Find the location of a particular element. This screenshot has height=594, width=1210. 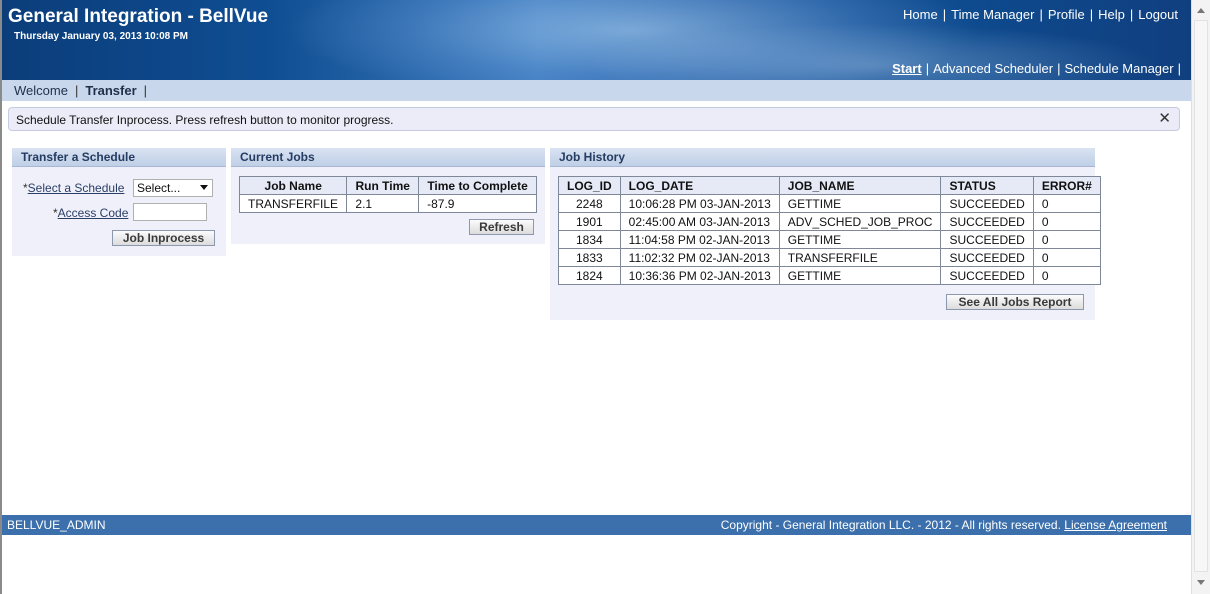

app-title: General Integration - BellVue is located at coordinates (138, 16).